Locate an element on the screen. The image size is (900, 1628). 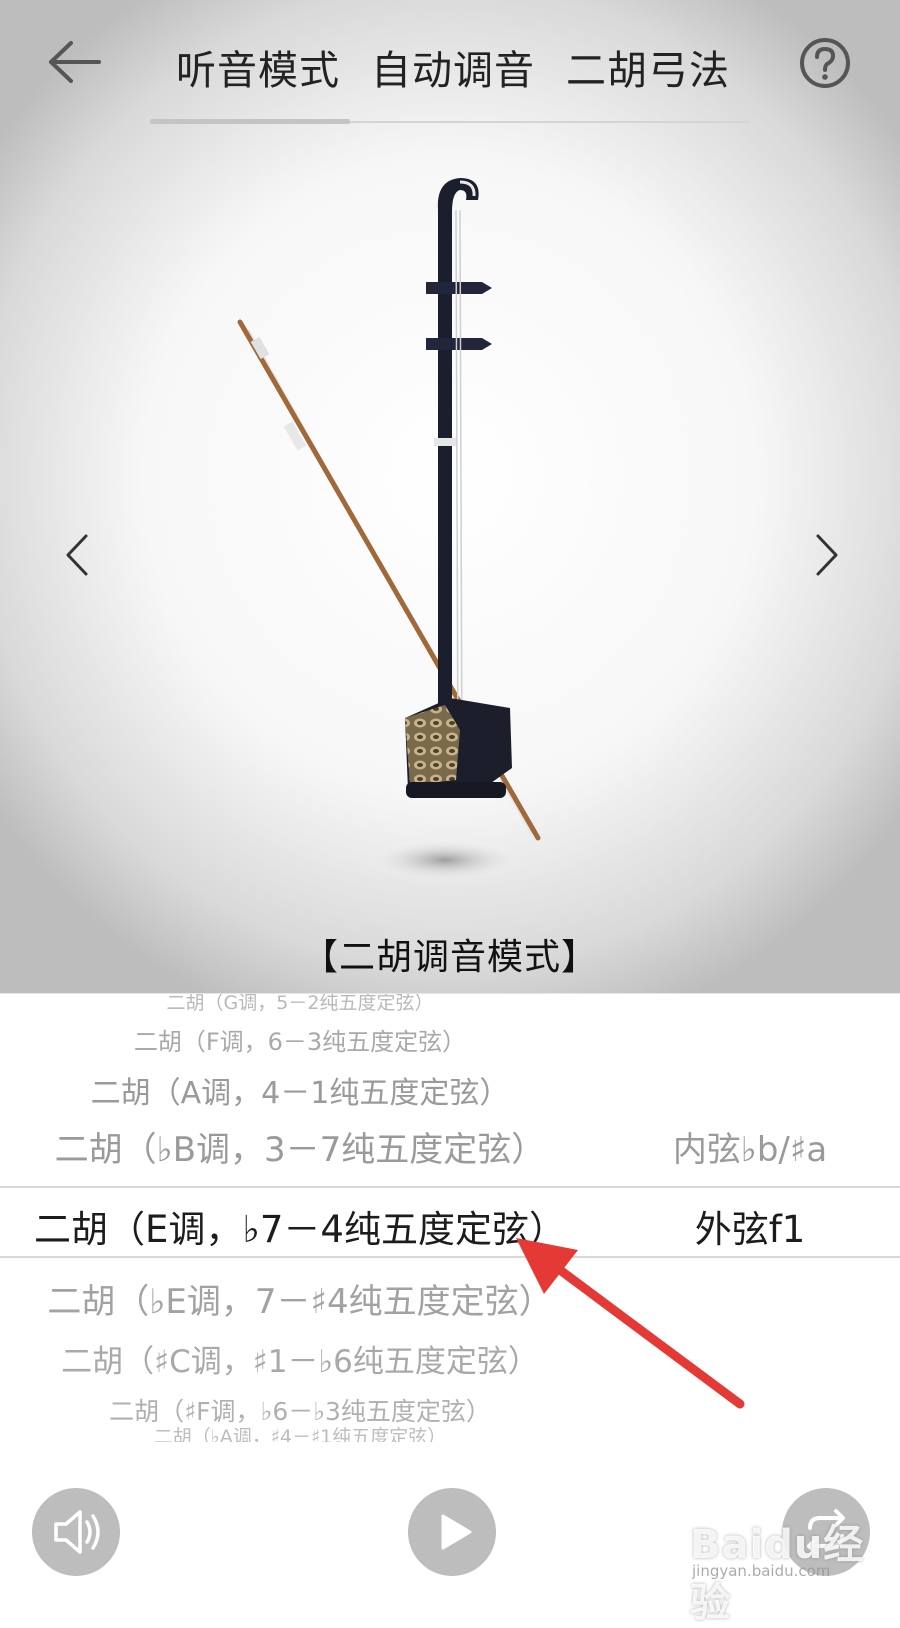
tab-bowing: 二胡弓法 is located at coordinates (648, 66).